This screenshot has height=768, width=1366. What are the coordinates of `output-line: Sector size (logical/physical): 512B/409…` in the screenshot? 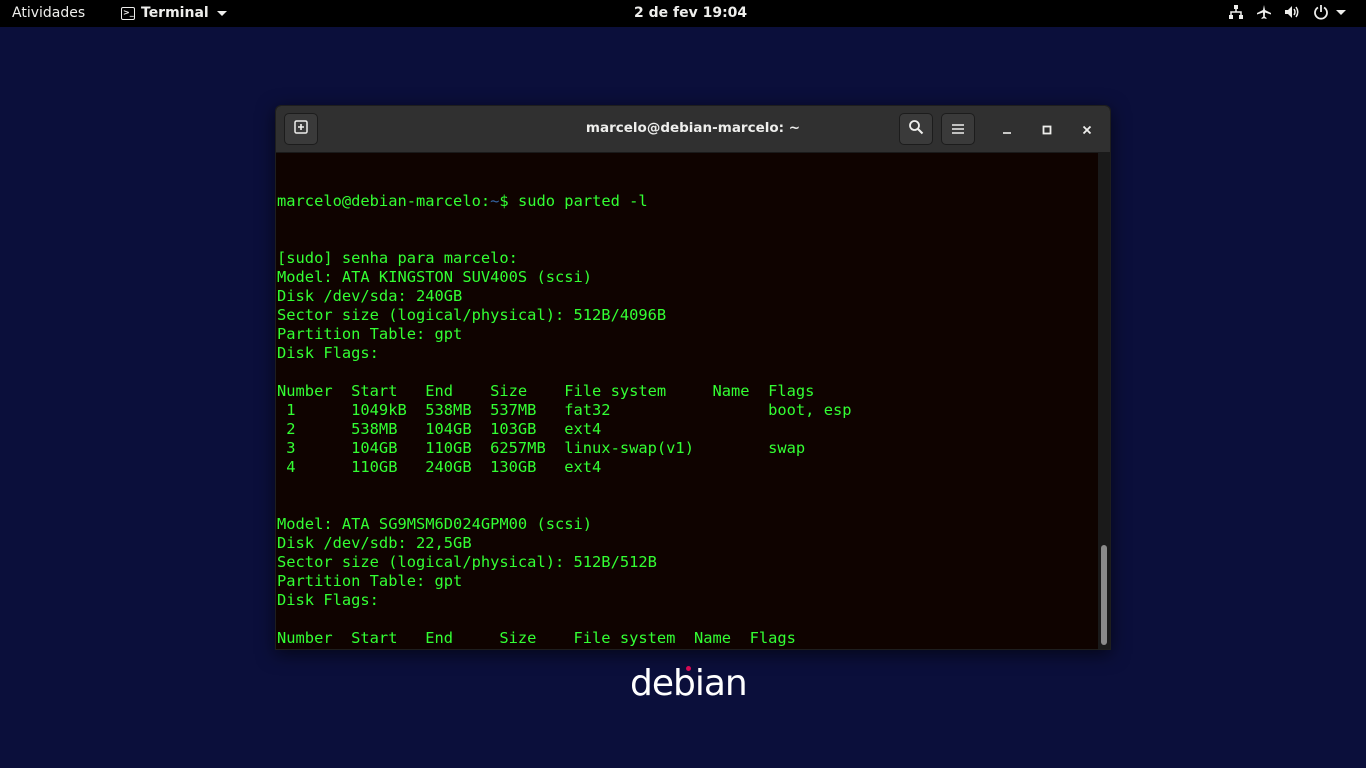 It's located at (472, 315).